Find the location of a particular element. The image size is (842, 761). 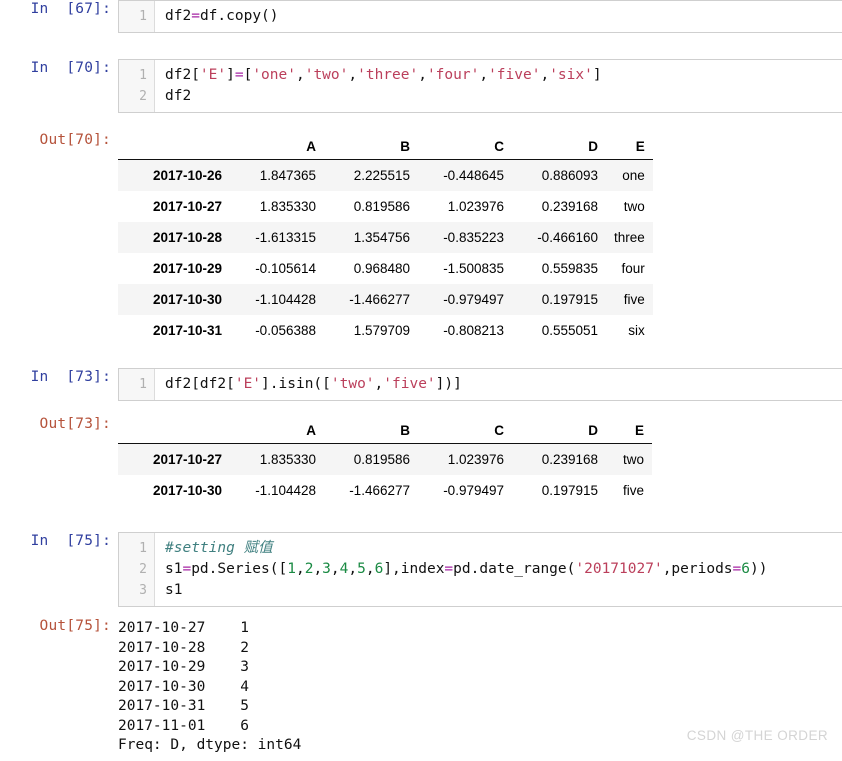

cell-b: 2.225515 is located at coordinates (381, 175).